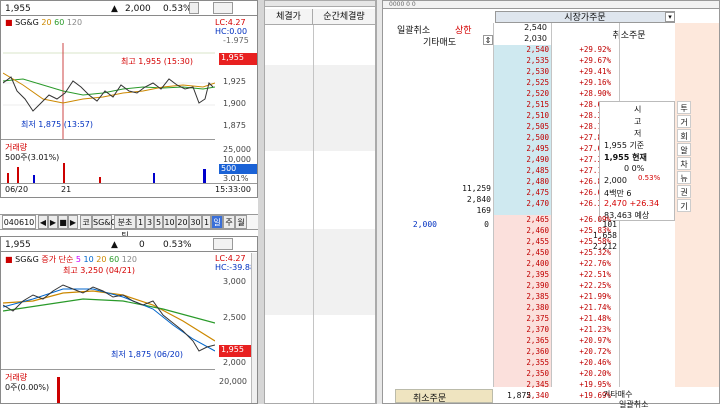 The width and height of the screenshot is (720, 410). What do you see at coordinates (535, 27) in the screenshot?
I see `upper-limit-price: 2,540` at bounding box center [535, 27].